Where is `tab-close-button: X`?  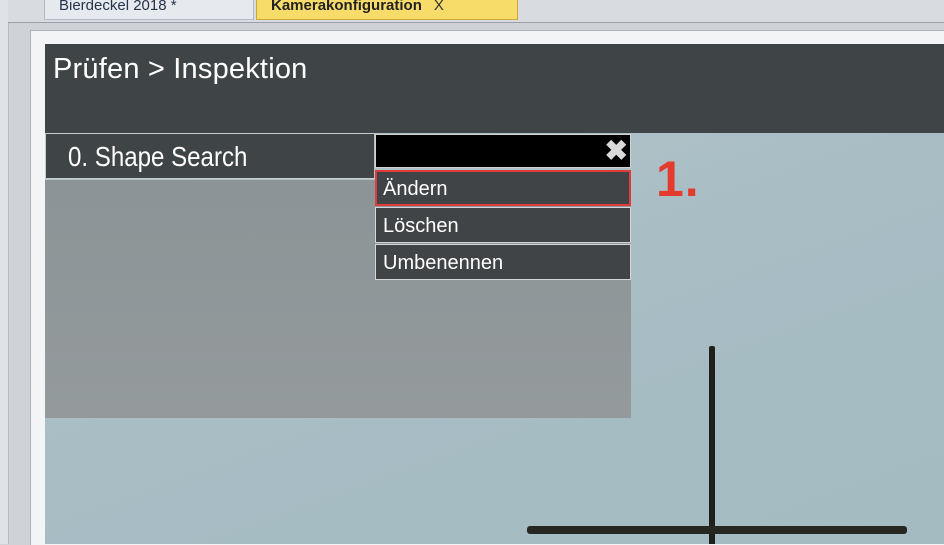
tab-close-button: X is located at coordinates (439, 7).